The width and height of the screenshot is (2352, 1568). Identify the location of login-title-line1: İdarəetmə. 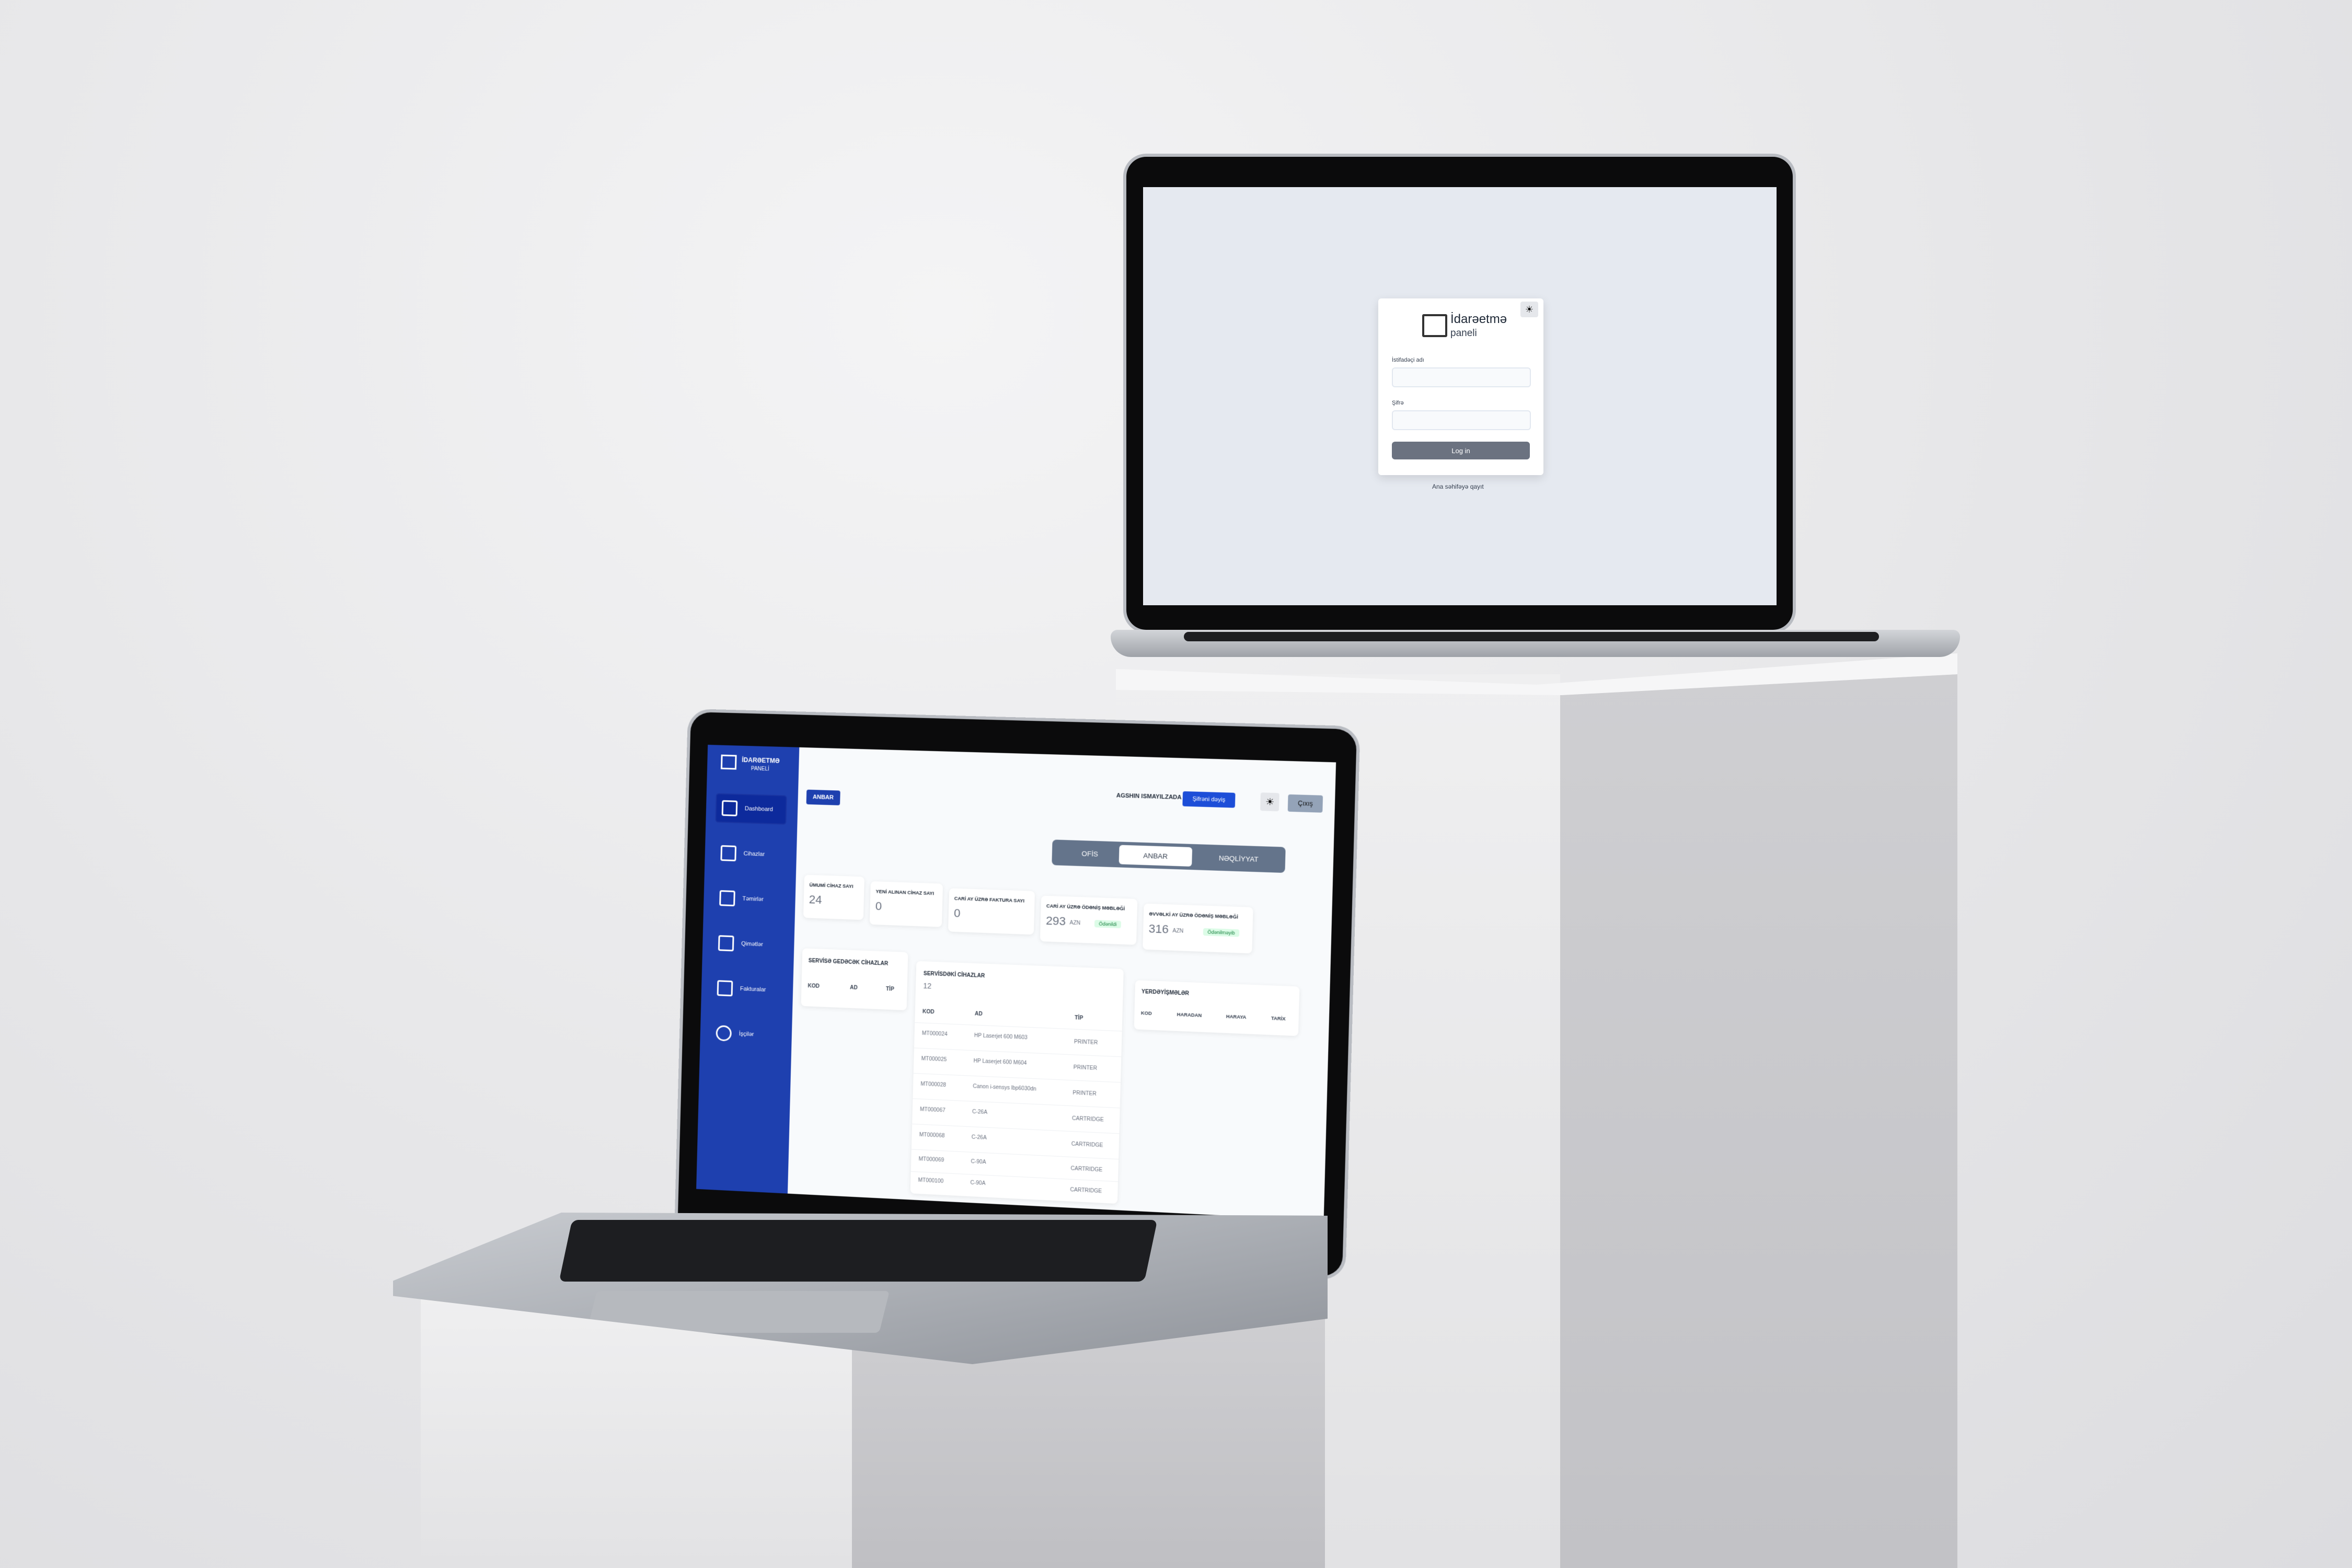
(1478, 319).